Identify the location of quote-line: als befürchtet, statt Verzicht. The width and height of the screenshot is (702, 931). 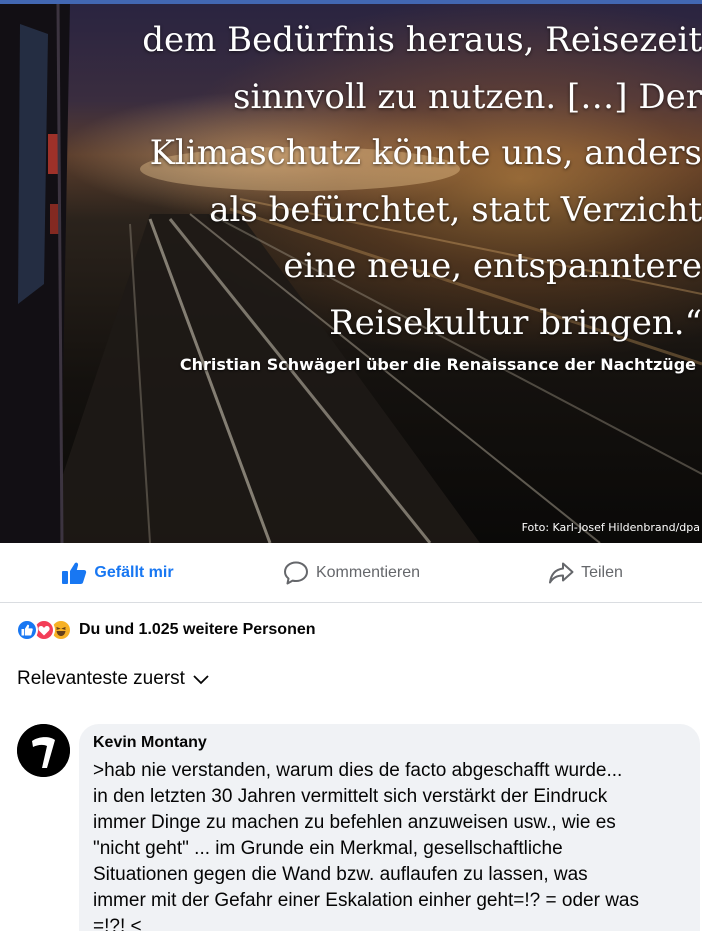
(455, 209).